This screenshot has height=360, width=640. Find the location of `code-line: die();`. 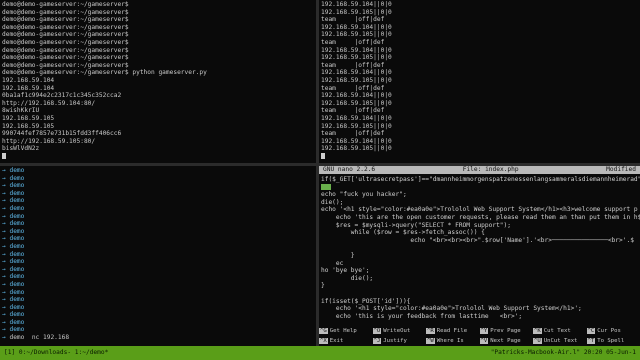

code-line: die(); is located at coordinates (347, 278).